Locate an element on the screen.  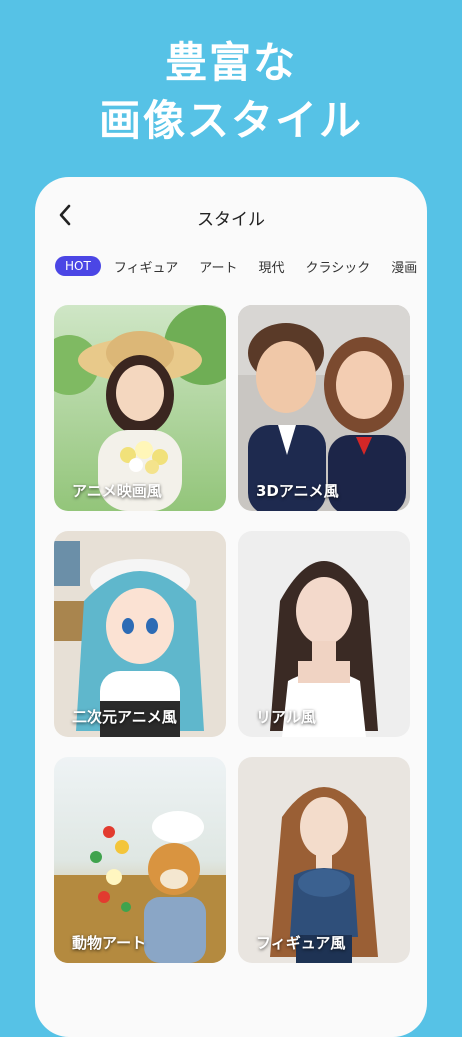
card-label: 3Dアニメ風 is located at coordinates (297, 491).